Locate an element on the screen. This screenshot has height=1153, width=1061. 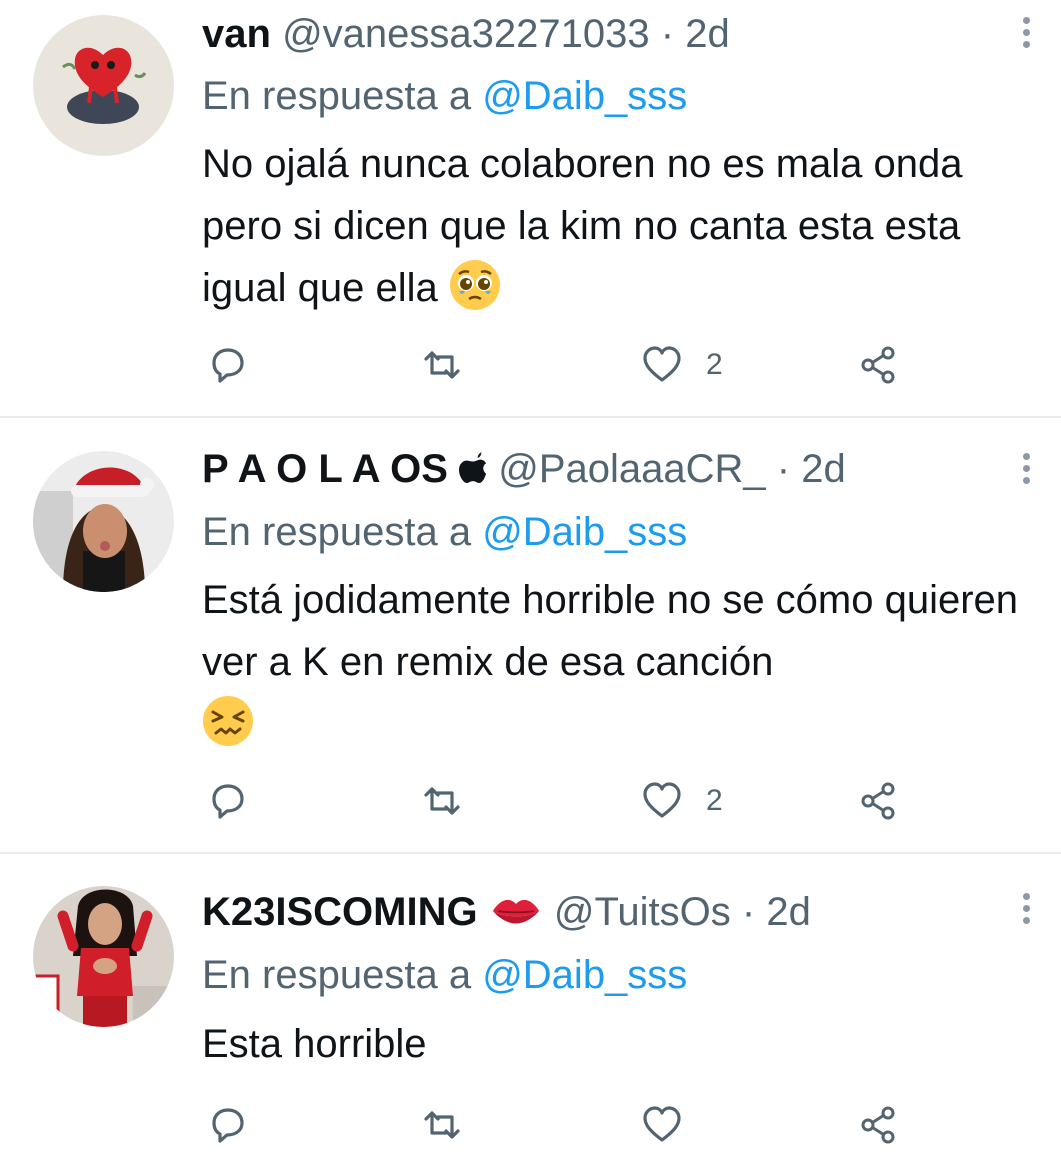
confounded-face-emoji is located at coordinates (228, 721).